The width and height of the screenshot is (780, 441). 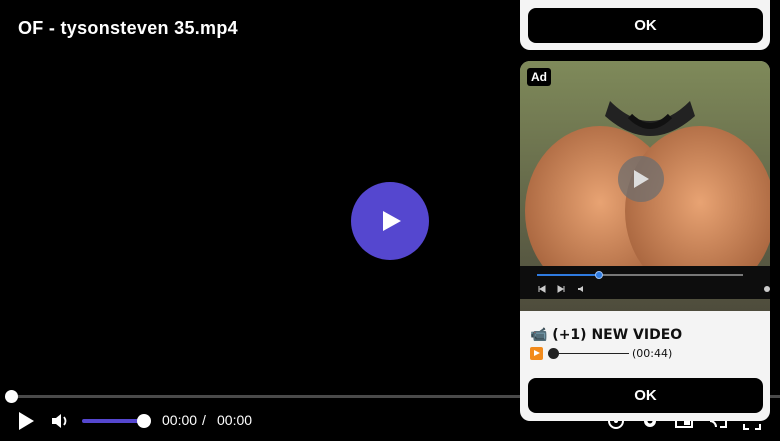 I want to click on play-button, so click(x=26, y=421).